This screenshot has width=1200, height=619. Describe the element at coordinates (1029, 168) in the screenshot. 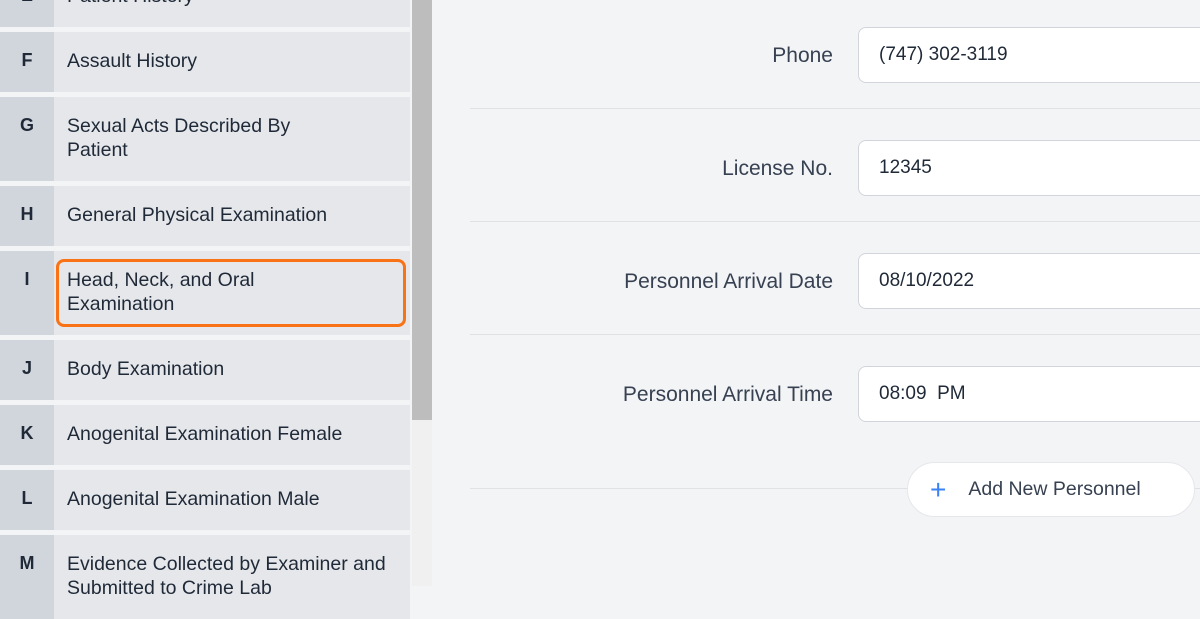

I see `license-input: 12345` at that location.